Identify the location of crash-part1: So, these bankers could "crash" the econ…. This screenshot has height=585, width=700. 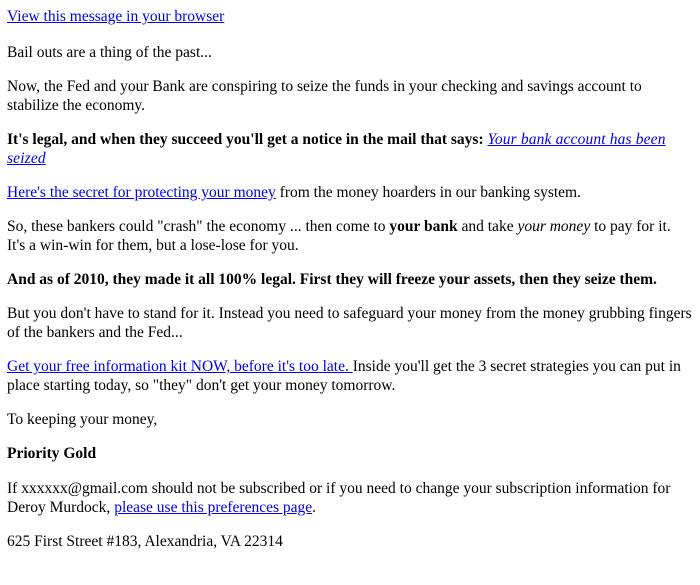
(198, 226).